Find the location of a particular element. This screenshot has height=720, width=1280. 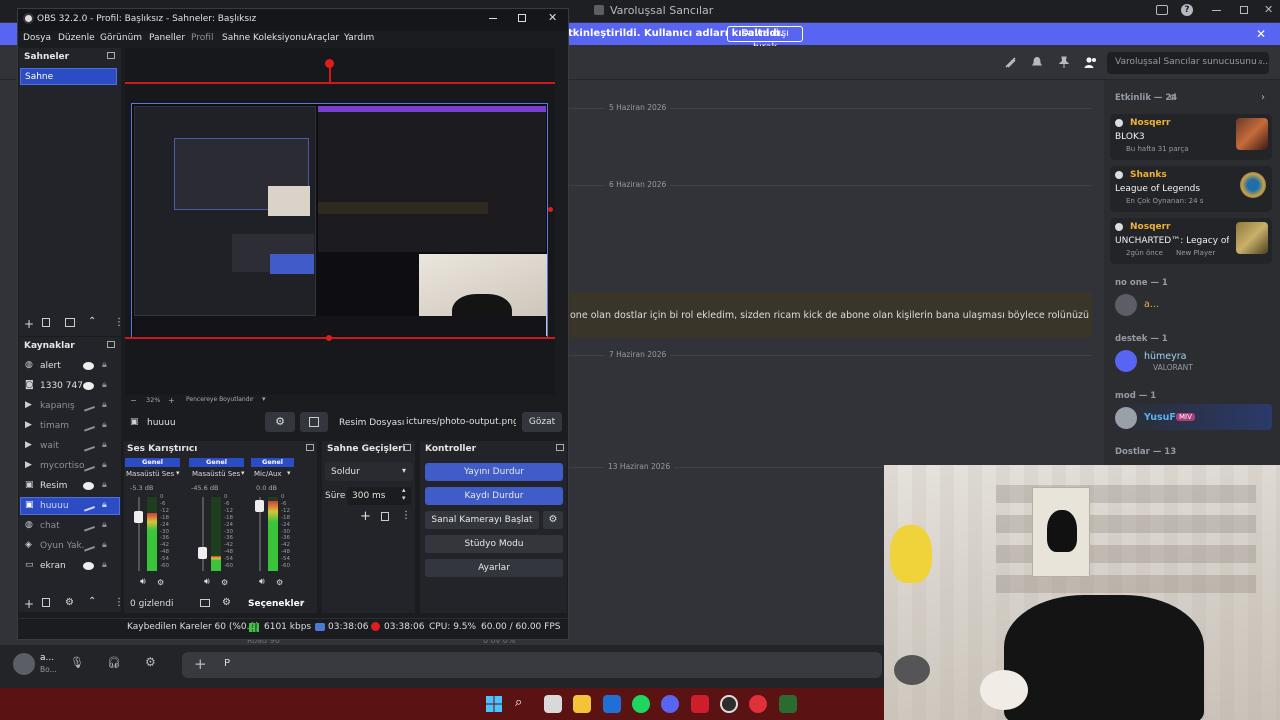

start-icon is located at coordinates (494, 704).